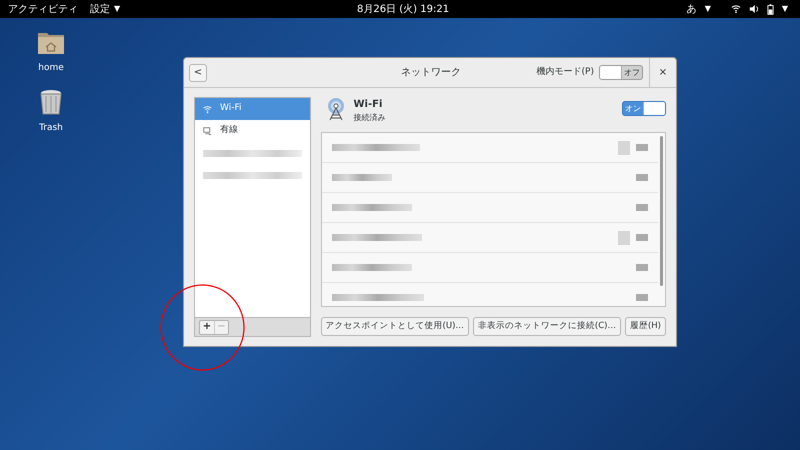 The width and height of the screenshot is (800, 450). Describe the element at coordinates (51, 68) in the screenshot. I see `icon-label: home` at that location.